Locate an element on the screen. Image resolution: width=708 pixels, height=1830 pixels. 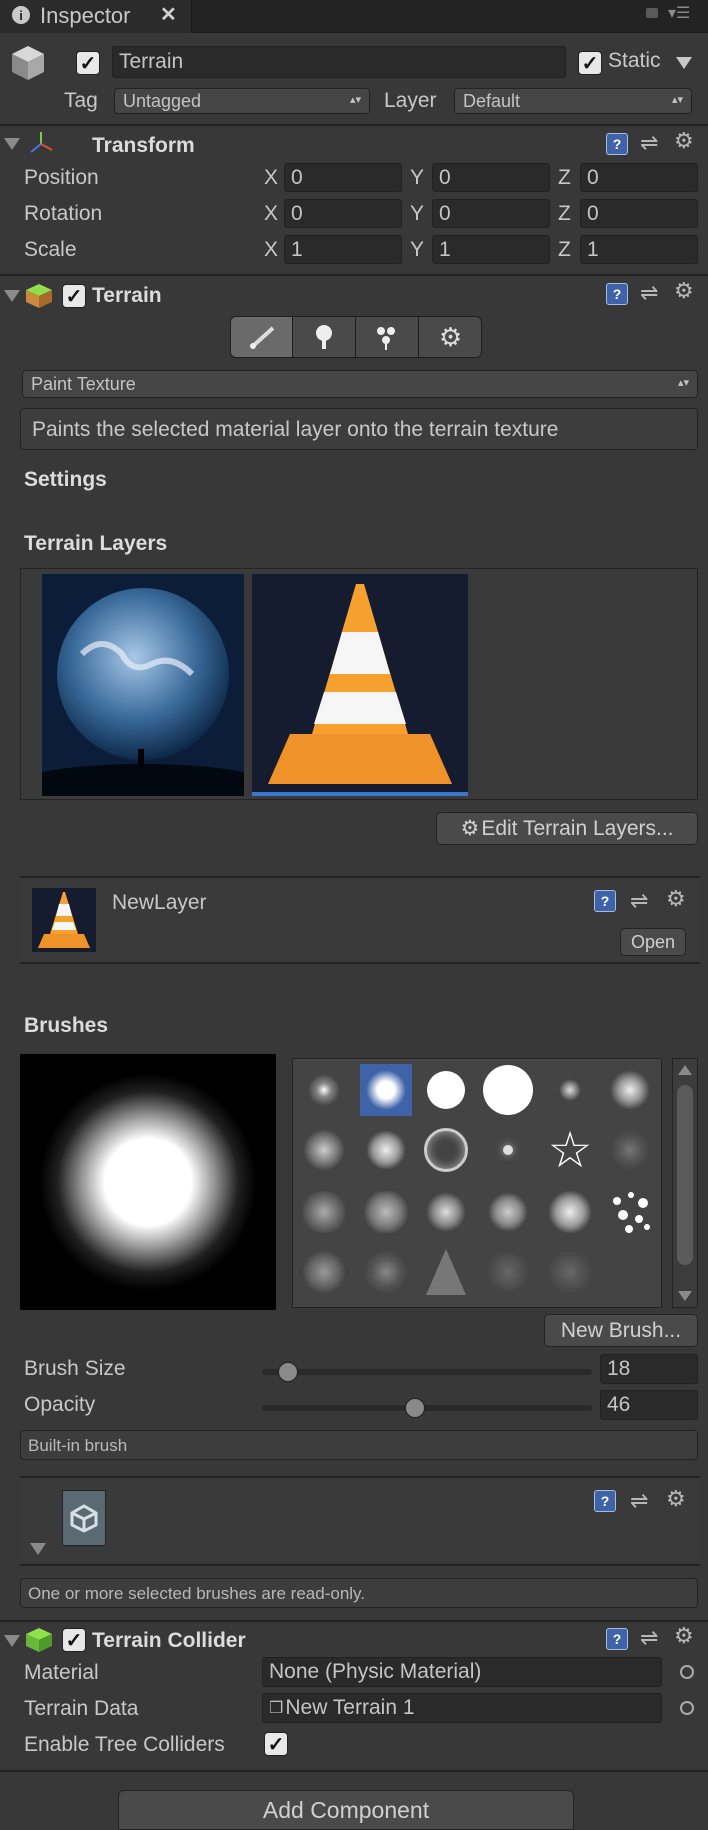
static-label: Static is located at coordinates (634, 60).